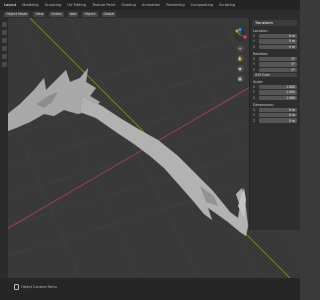 Image resolution: width=320 pixels, height=300 pixels. I want to click on rotation-y-row: Y 0°, so click(275, 64).